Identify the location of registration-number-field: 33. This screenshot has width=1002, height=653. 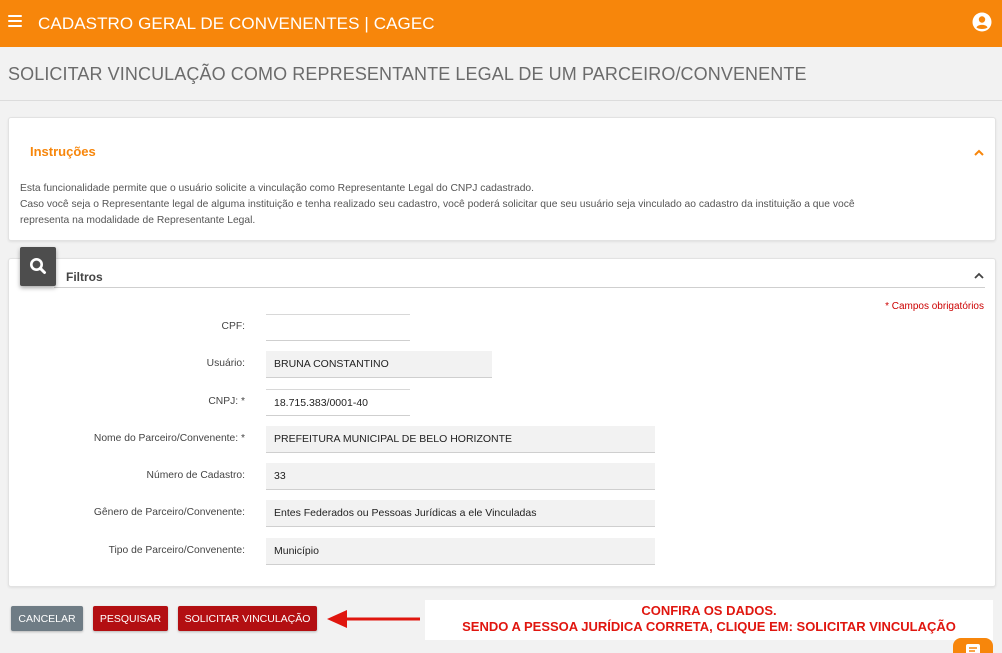
(460, 476).